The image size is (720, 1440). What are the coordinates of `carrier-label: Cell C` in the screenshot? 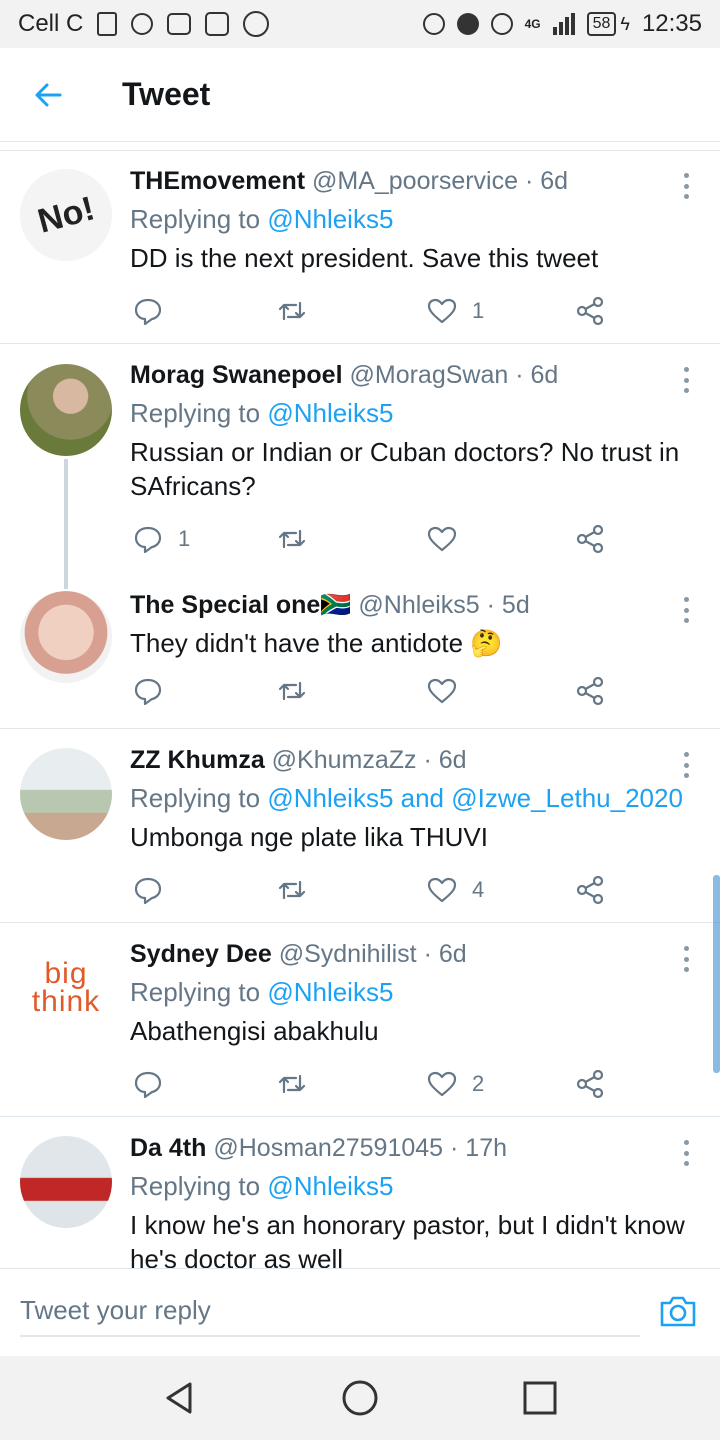 It's located at (51, 23).